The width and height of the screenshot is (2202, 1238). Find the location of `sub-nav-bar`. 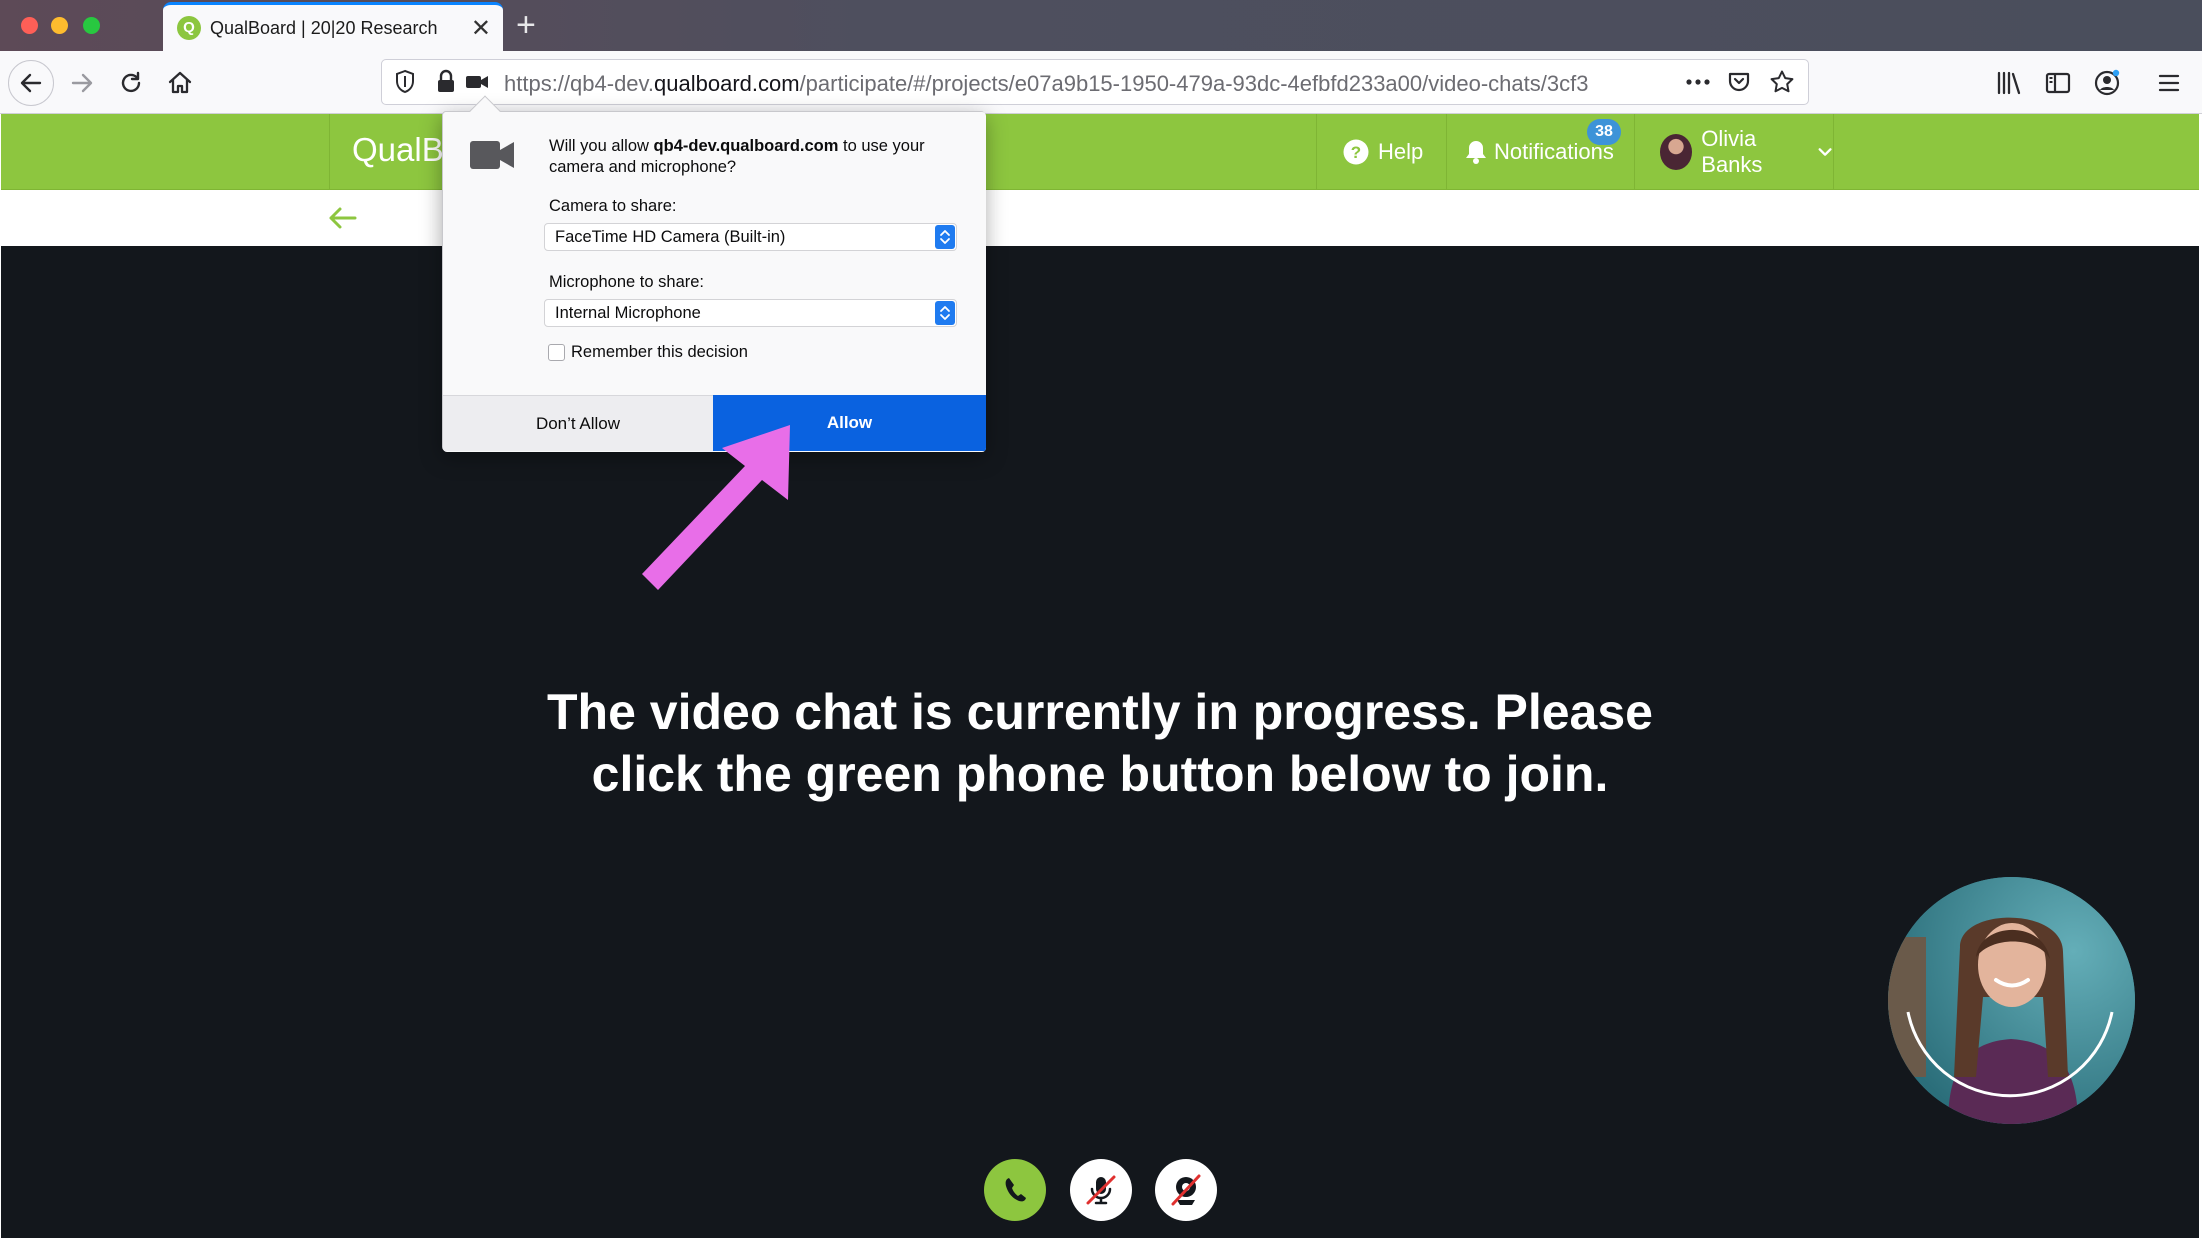

sub-nav-bar is located at coordinates (1100, 218).